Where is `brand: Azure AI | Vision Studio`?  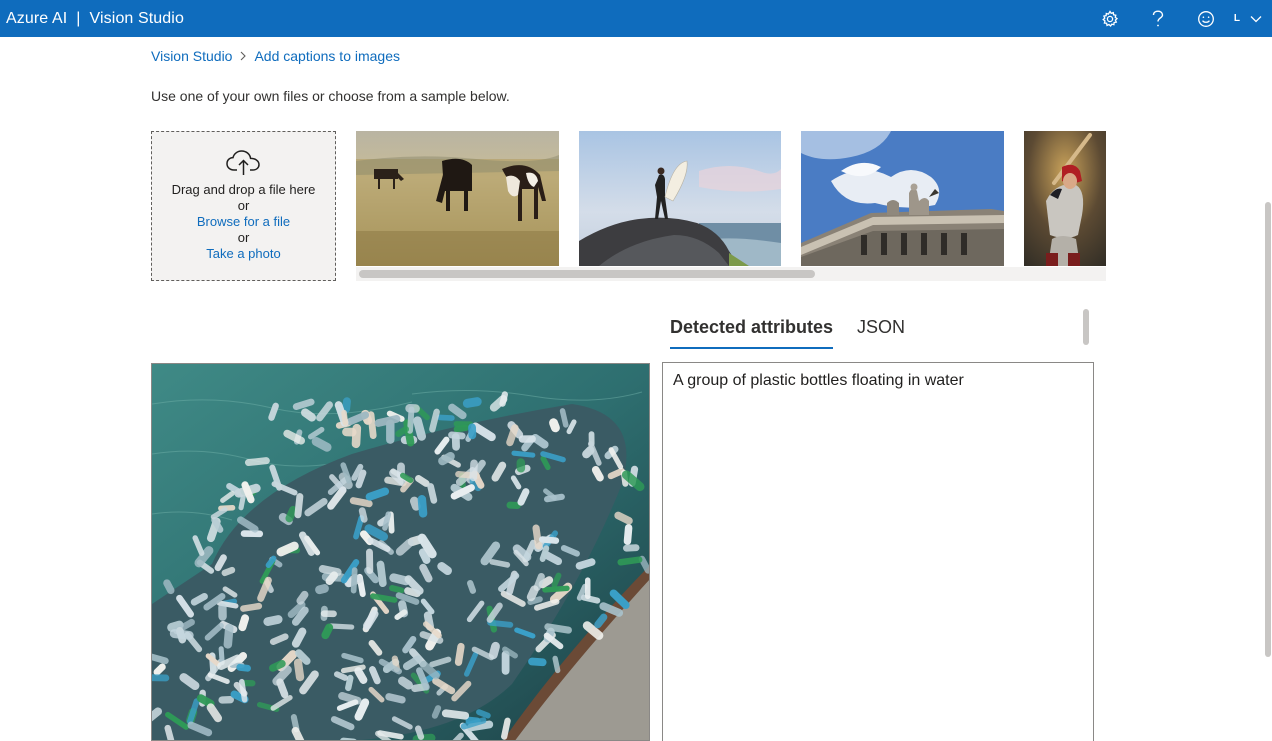
brand: Azure AI | Vision Studio is located at coordinates (95, 18).